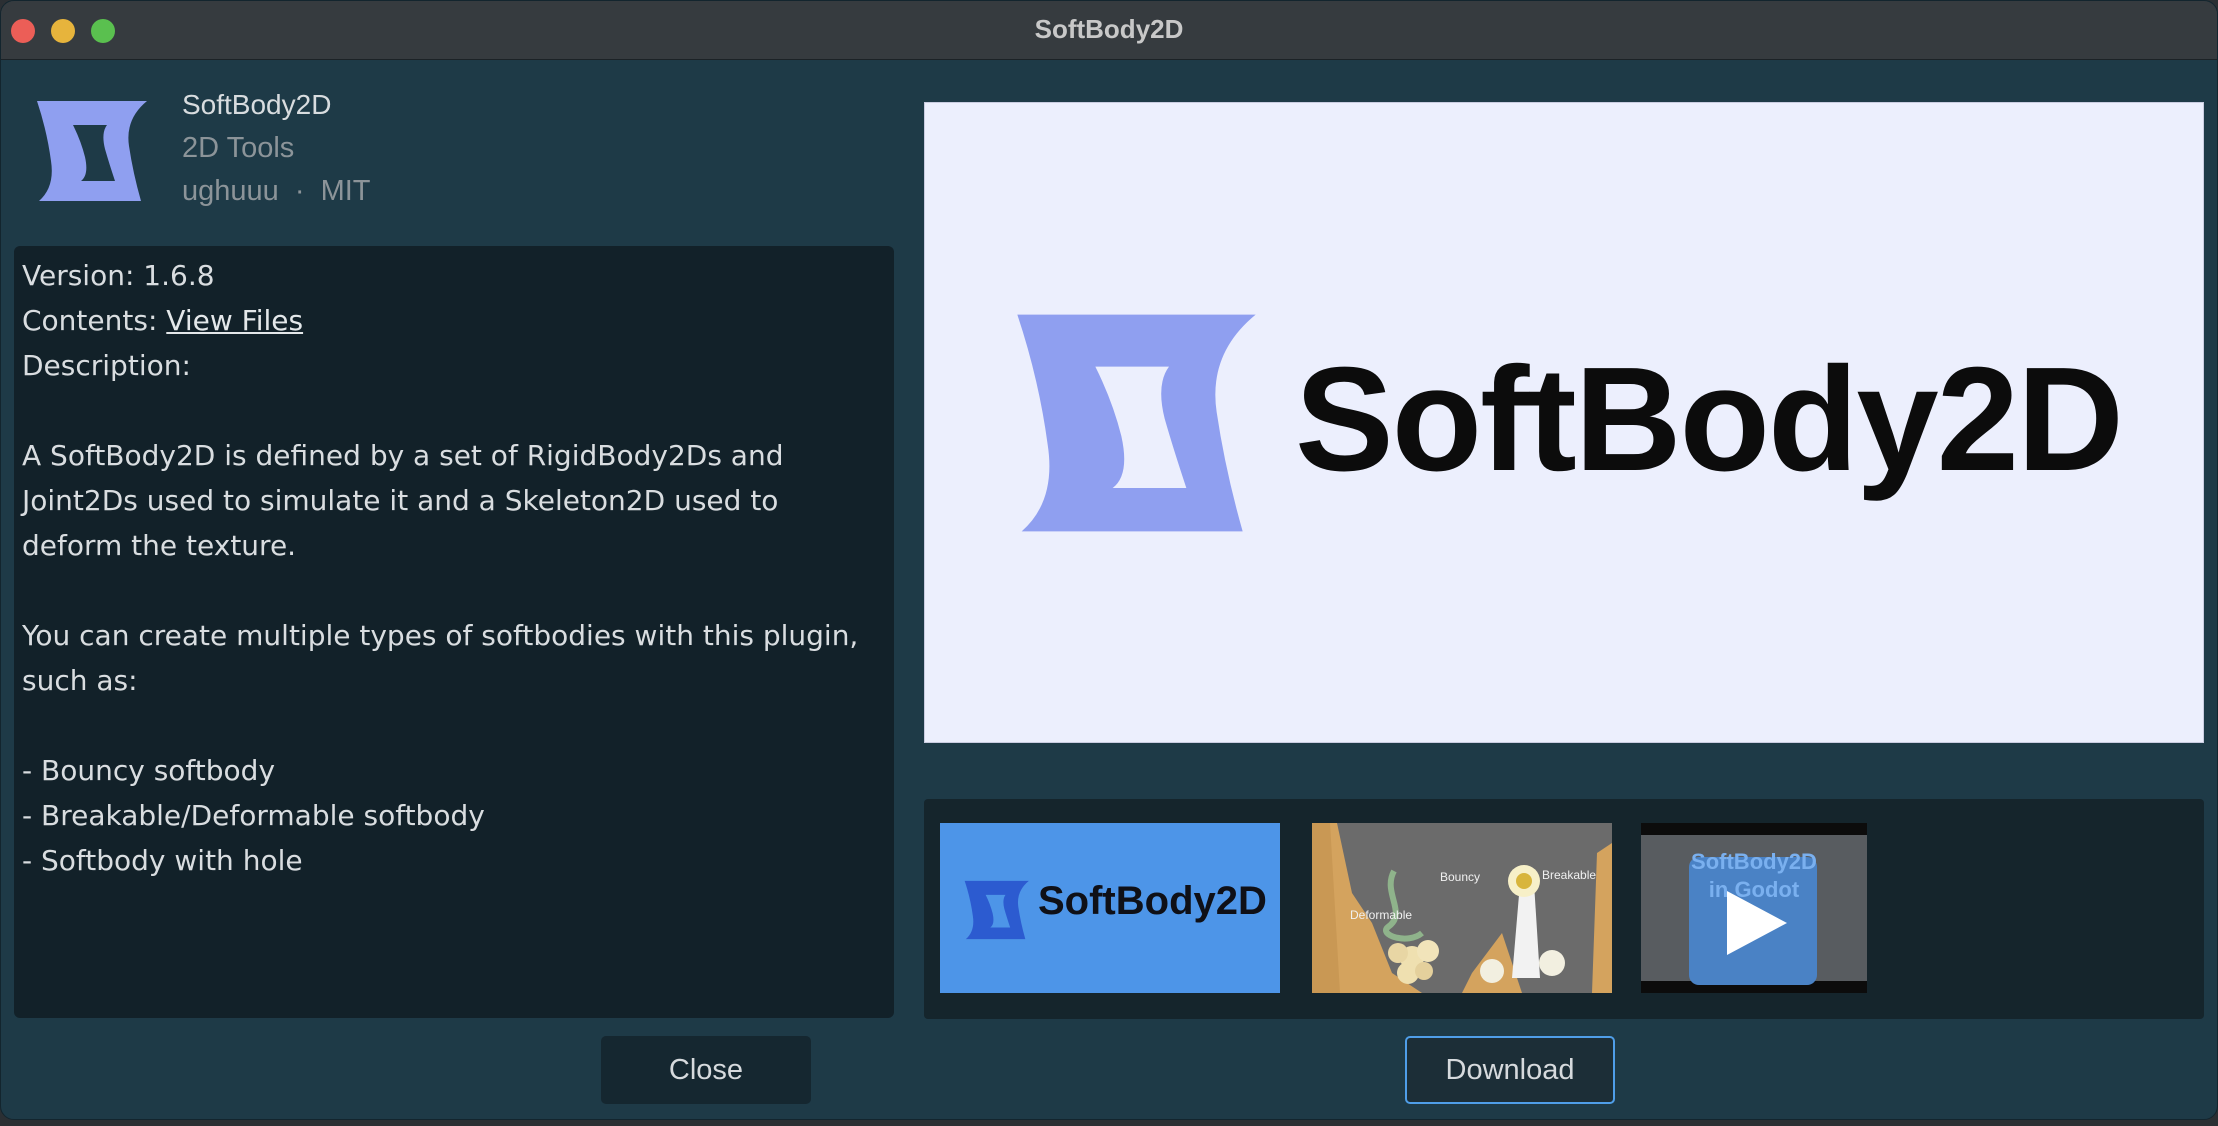 This screenshot has height=1126, width=2218. Describe the element at coordinates (118, 275) in the screenshot. I see `version-line: Version: 1.6.8` at that location.